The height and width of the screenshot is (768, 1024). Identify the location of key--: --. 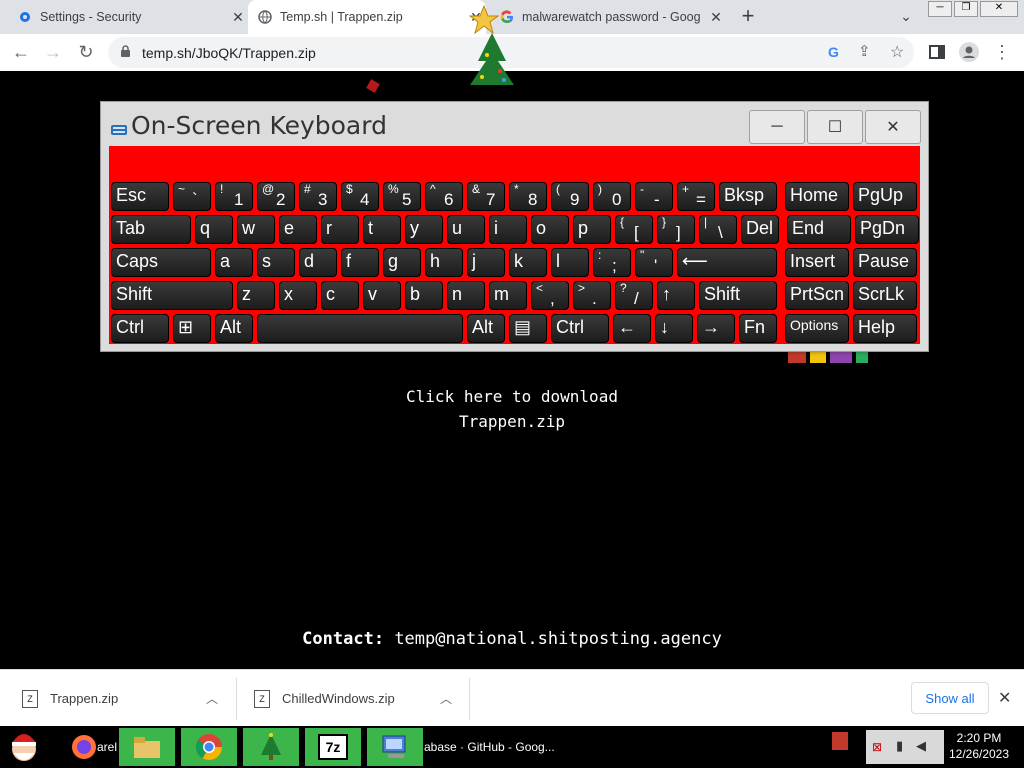
(654, 196).